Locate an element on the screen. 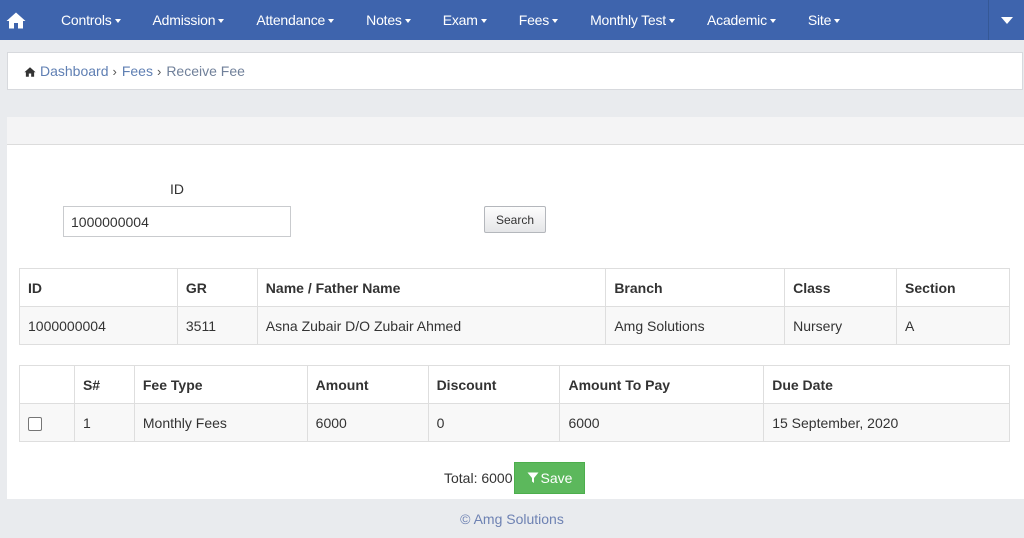  user-menu-toggle is located at coordinates (1006, 20).